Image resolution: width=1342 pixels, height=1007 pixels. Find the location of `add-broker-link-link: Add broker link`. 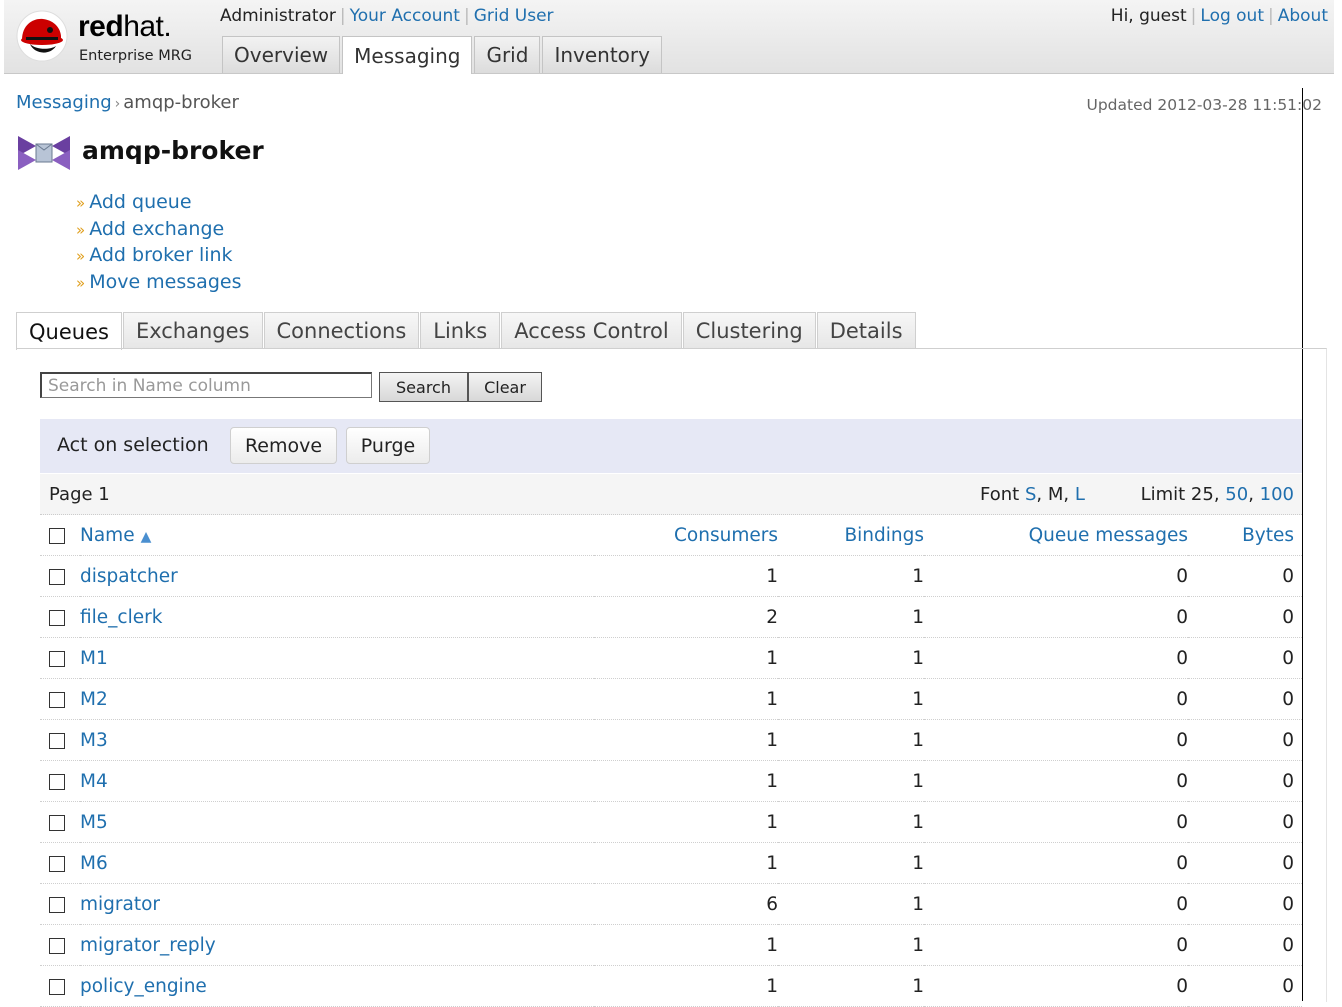

add-broker-link-link: Add broker link is located at coordinates (160, 255).